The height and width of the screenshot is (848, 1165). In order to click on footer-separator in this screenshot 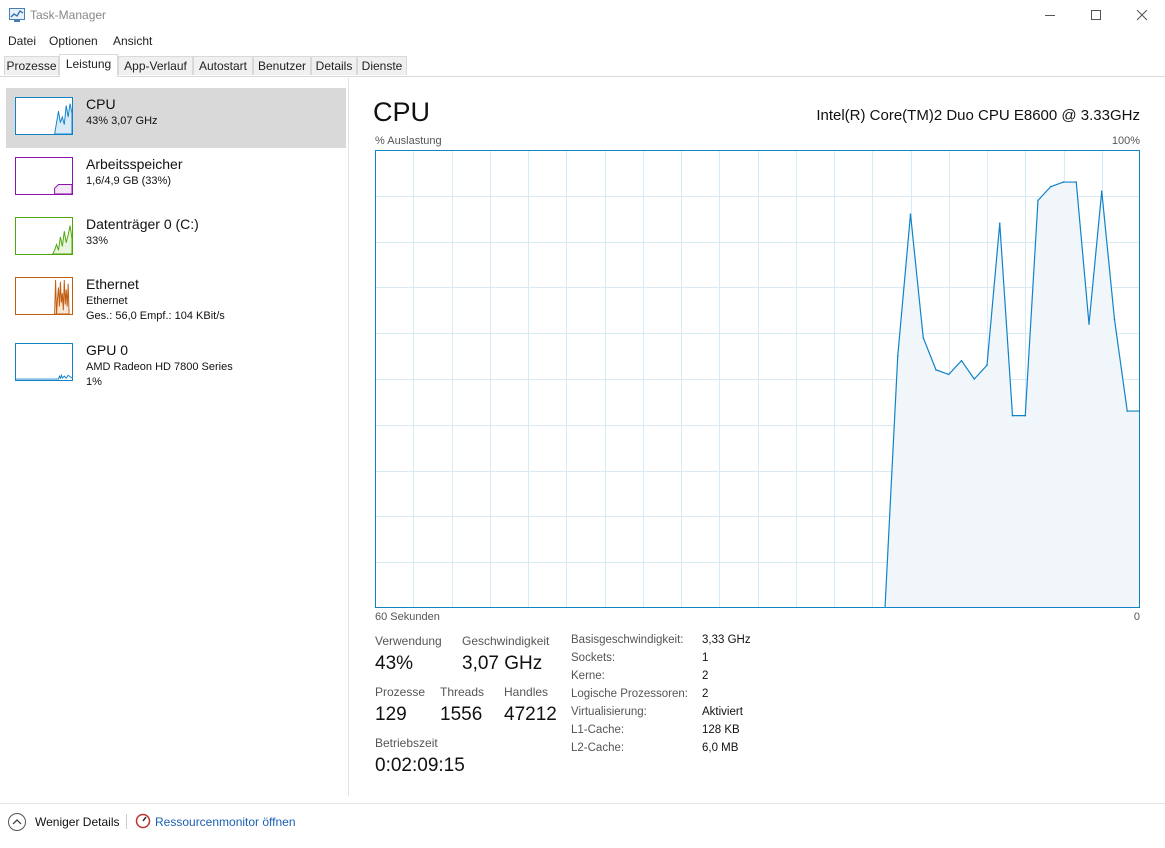, I will do `click(126, 821)`.